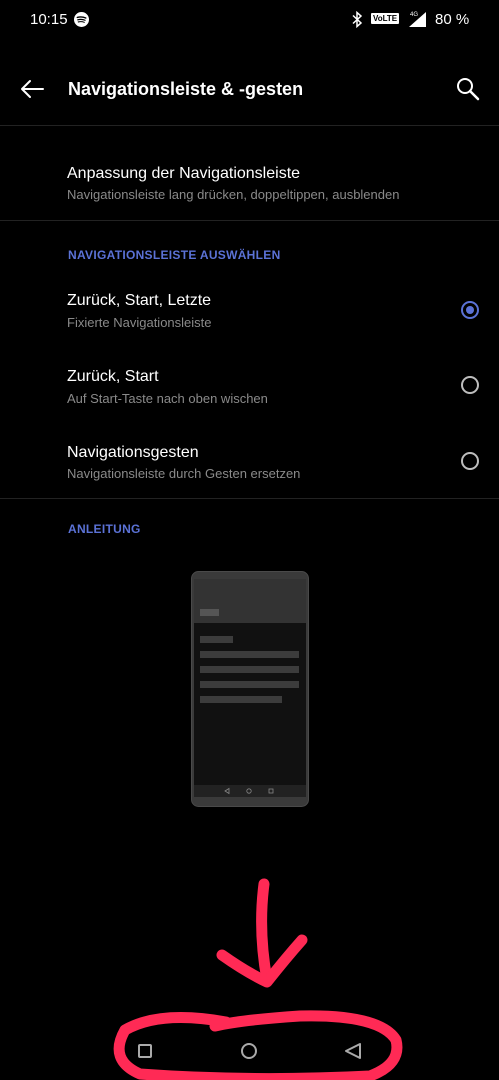 The image size is (499, 1080). What do you see at coordinates (184, 473) in the screenshot?
I see `option-subtitle: Navigationsleiste durch Gesten ersetzen` at bounding box center [184, 473].